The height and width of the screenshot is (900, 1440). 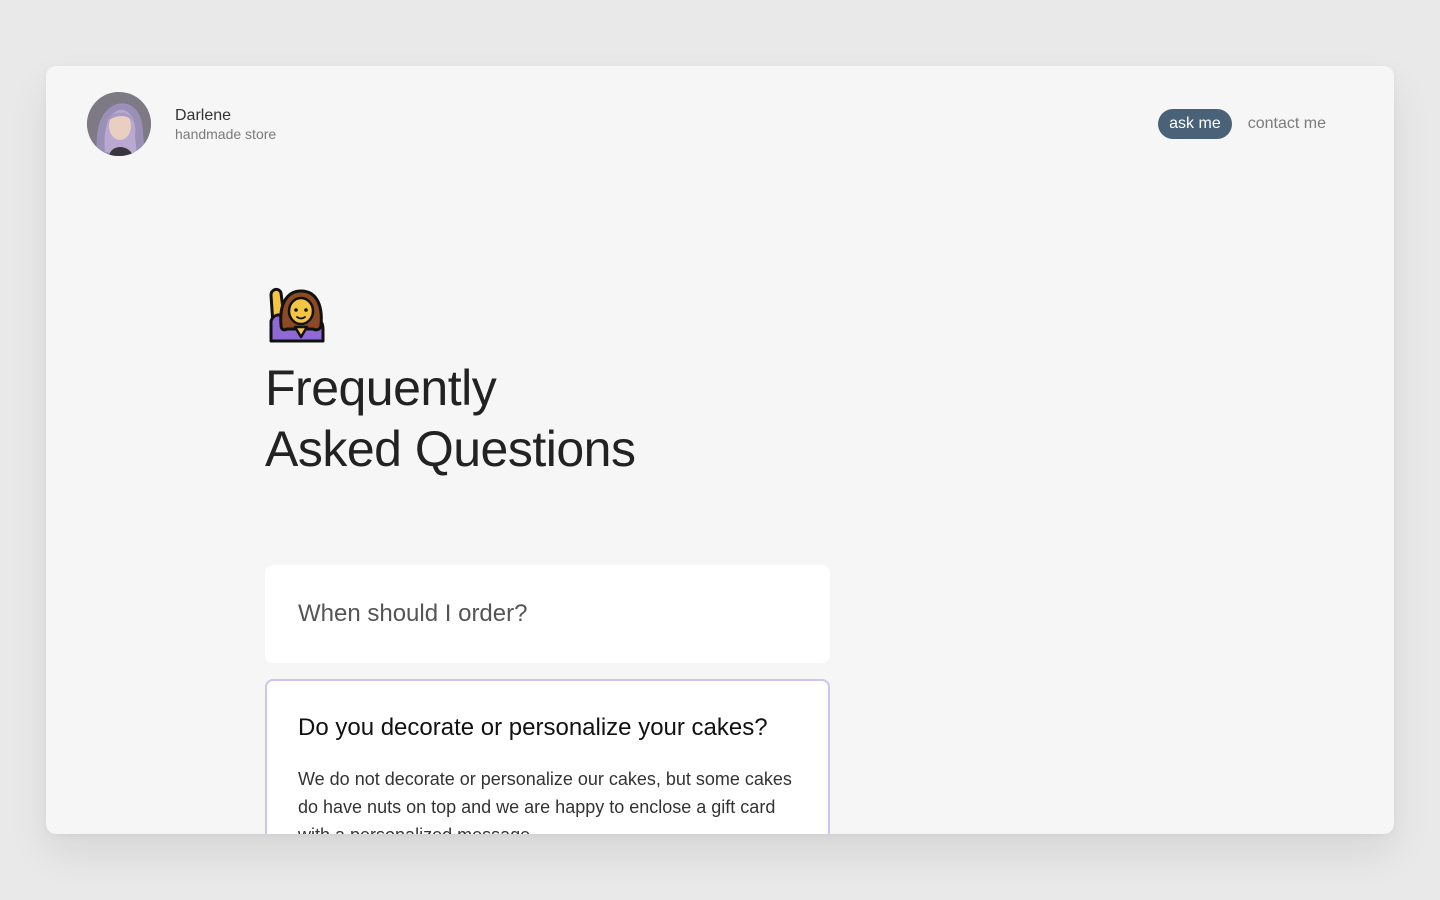 I want to click on page-title-line-1: Frequently, so click(x=381, y=388).